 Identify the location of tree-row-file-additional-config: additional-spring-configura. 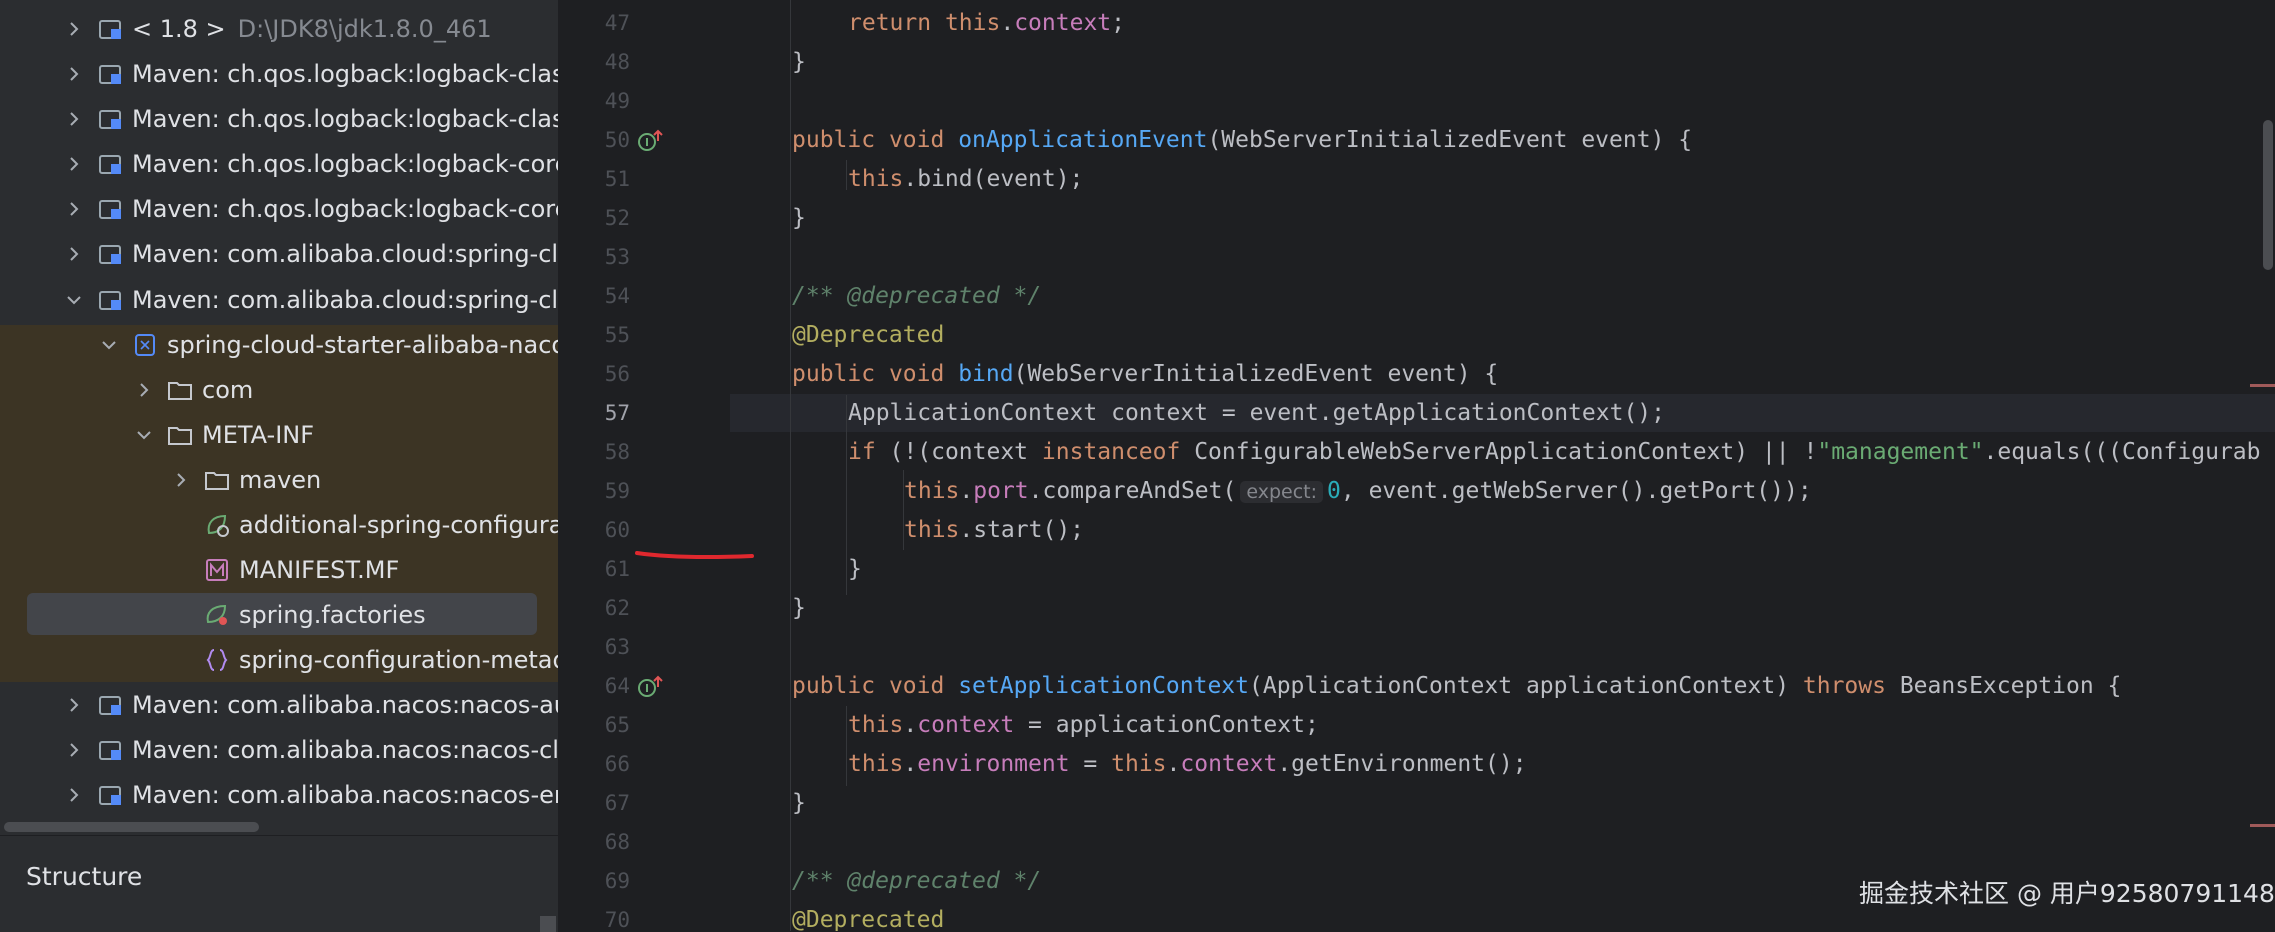
(279, 524).